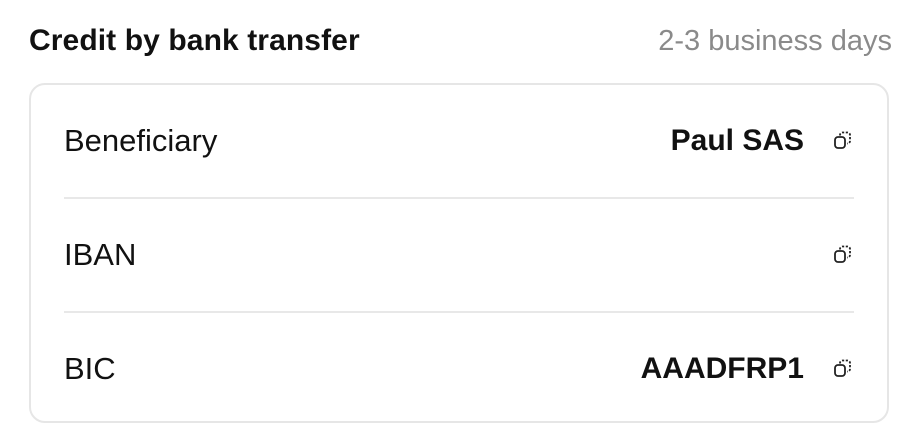 Image resolution: width=914 pixels, height=434 pixels. I want to click on detail-label: BIC, so click(90, 368).